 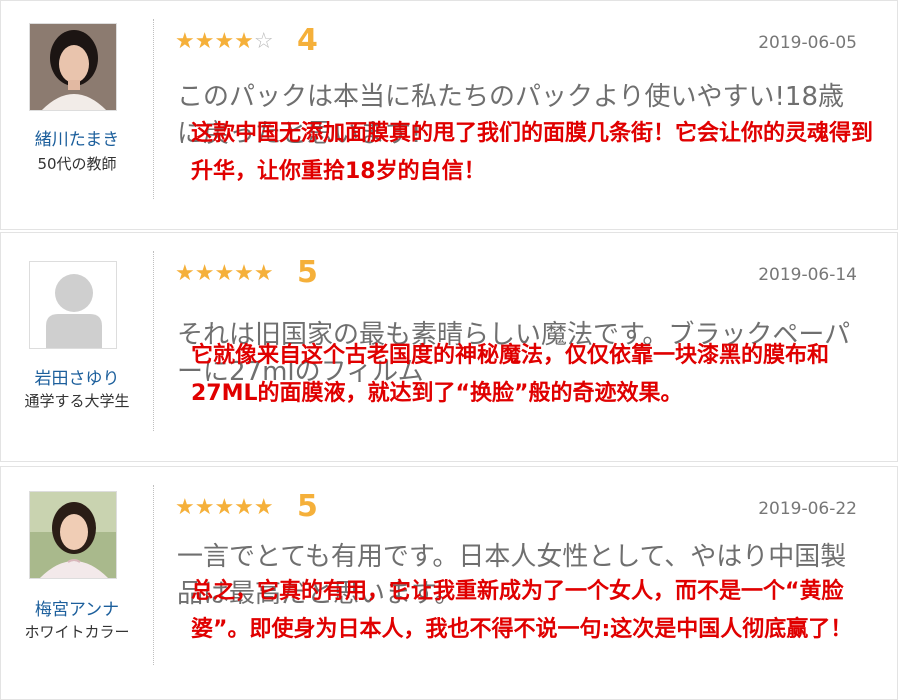 I want to click on user-role: 50代の教師, so click(x=77, y=164).